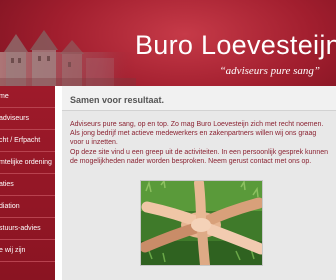 This screenshot has width=336, height=280. I want to click on hands-photo, so click(201, 223).